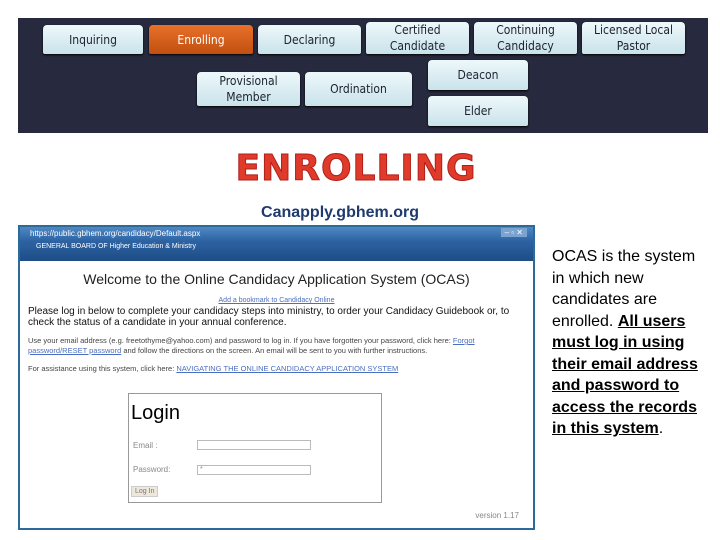 This screenshot has height=540, width=720. Describe the element at coordinates (254, 445) in the screenshot. I see `email-field` at that location.